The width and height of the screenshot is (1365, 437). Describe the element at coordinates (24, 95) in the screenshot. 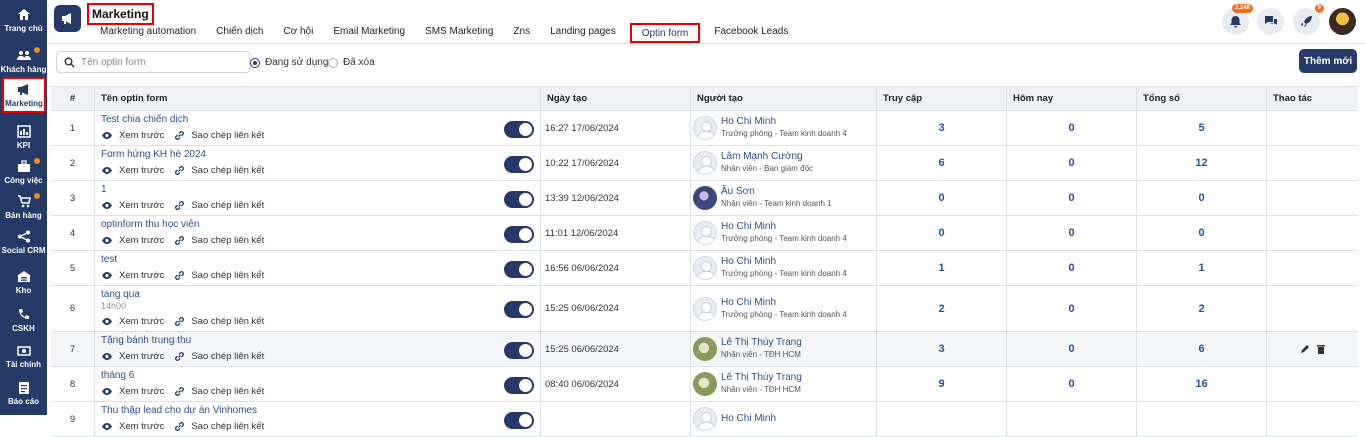

I see `sidebar-item-megaphone: Marketing` at that location.